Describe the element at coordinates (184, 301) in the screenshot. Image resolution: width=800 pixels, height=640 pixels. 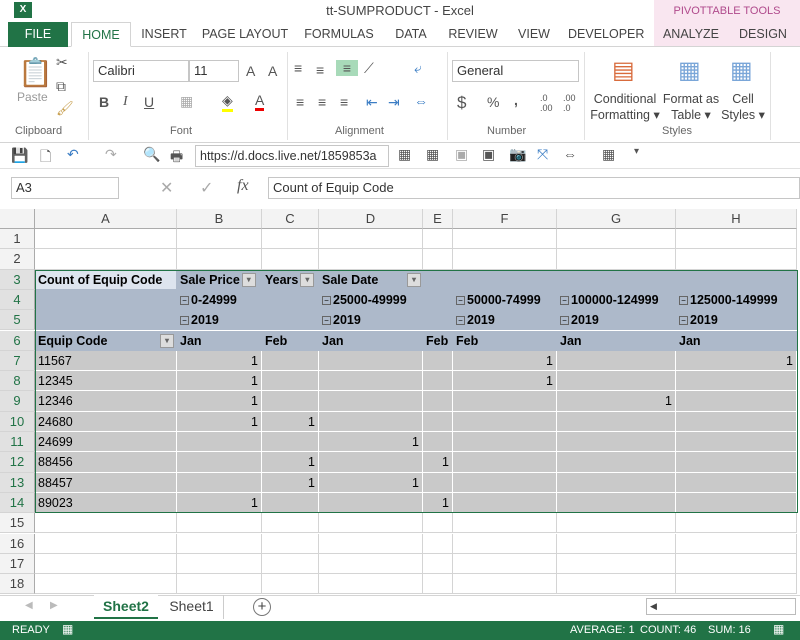
I see `collapse-icon: −` at that location.